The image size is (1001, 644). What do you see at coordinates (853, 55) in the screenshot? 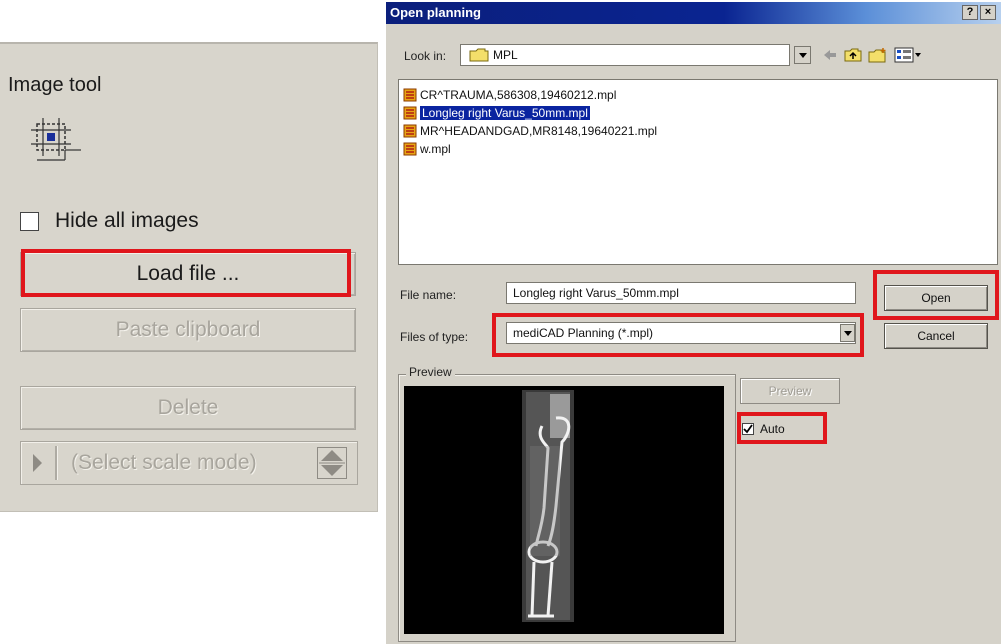
I see `up-folder-icon` at bounding box center [853, 55].